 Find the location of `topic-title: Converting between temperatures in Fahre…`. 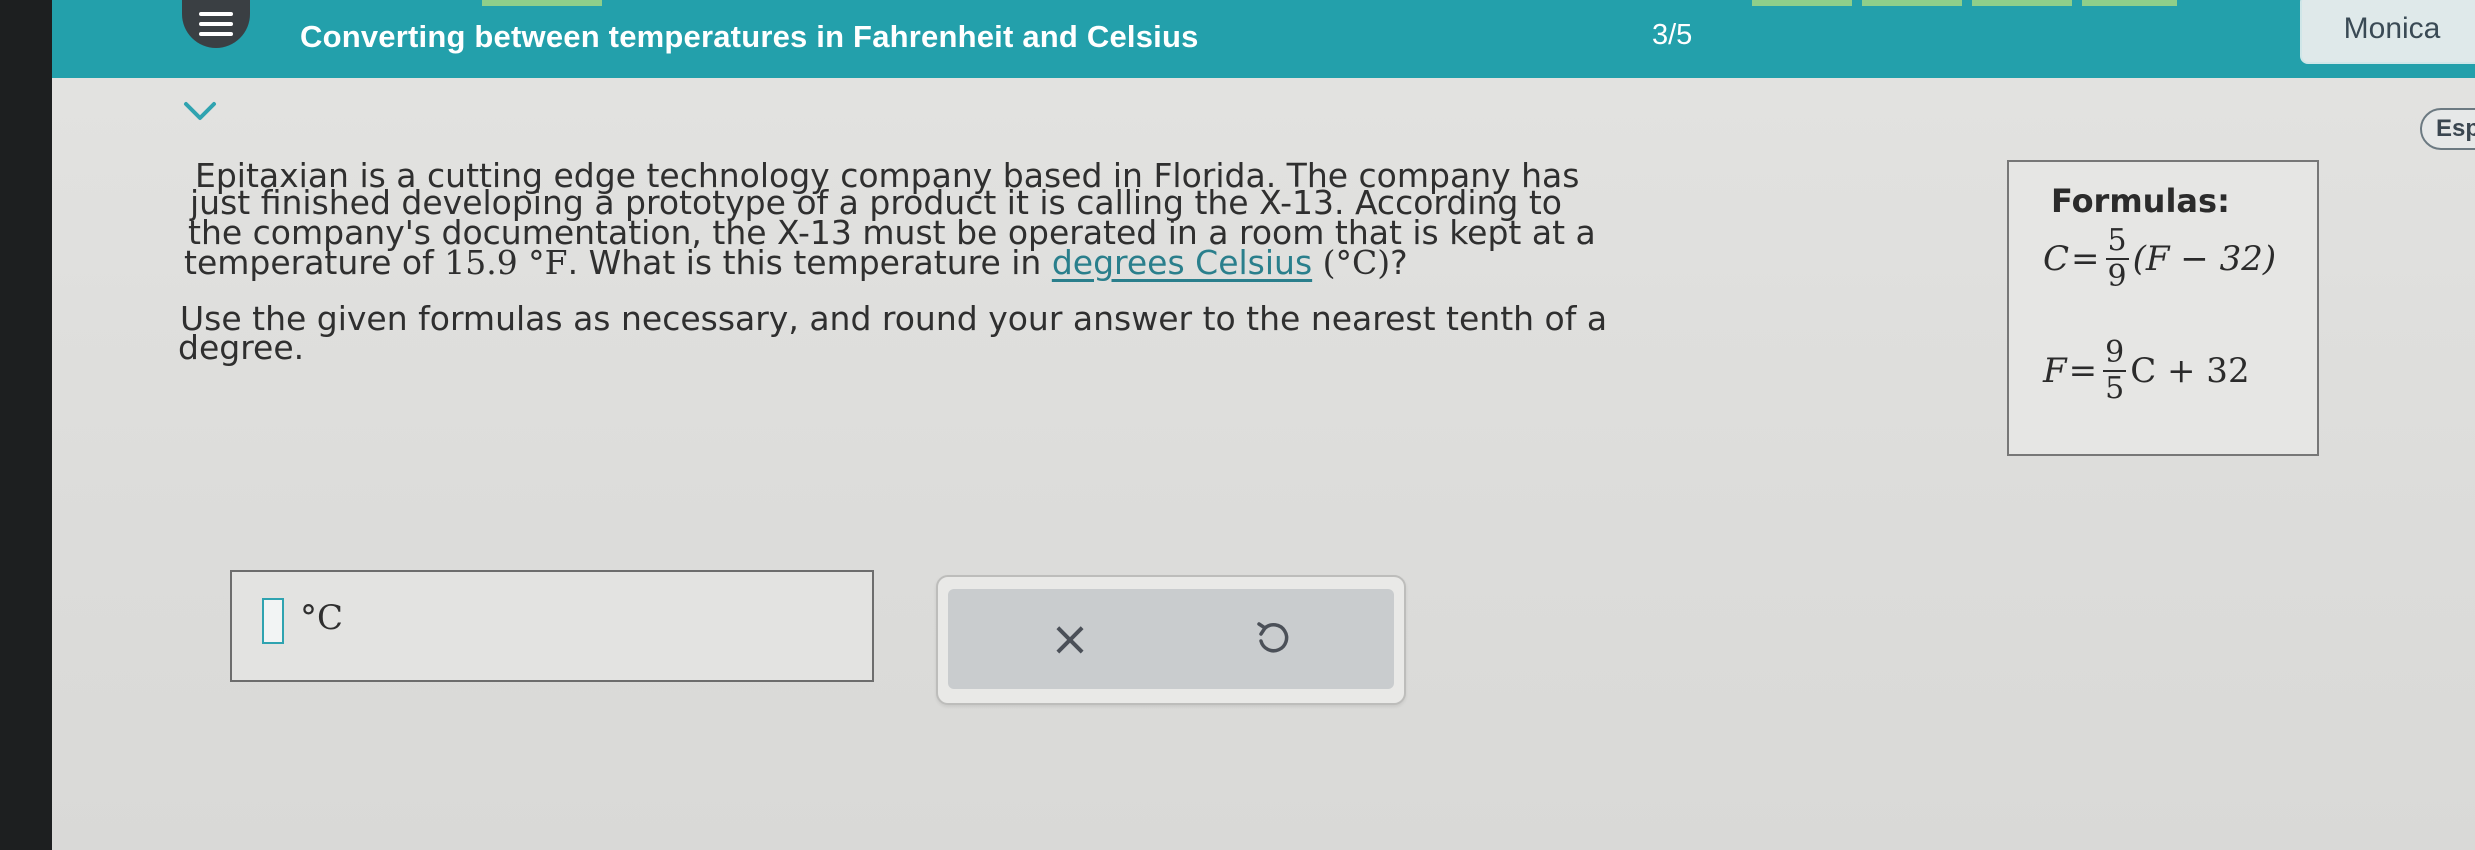

topic-title: Converting between temperatures in Fahre… is located at coordinates (749, 36).